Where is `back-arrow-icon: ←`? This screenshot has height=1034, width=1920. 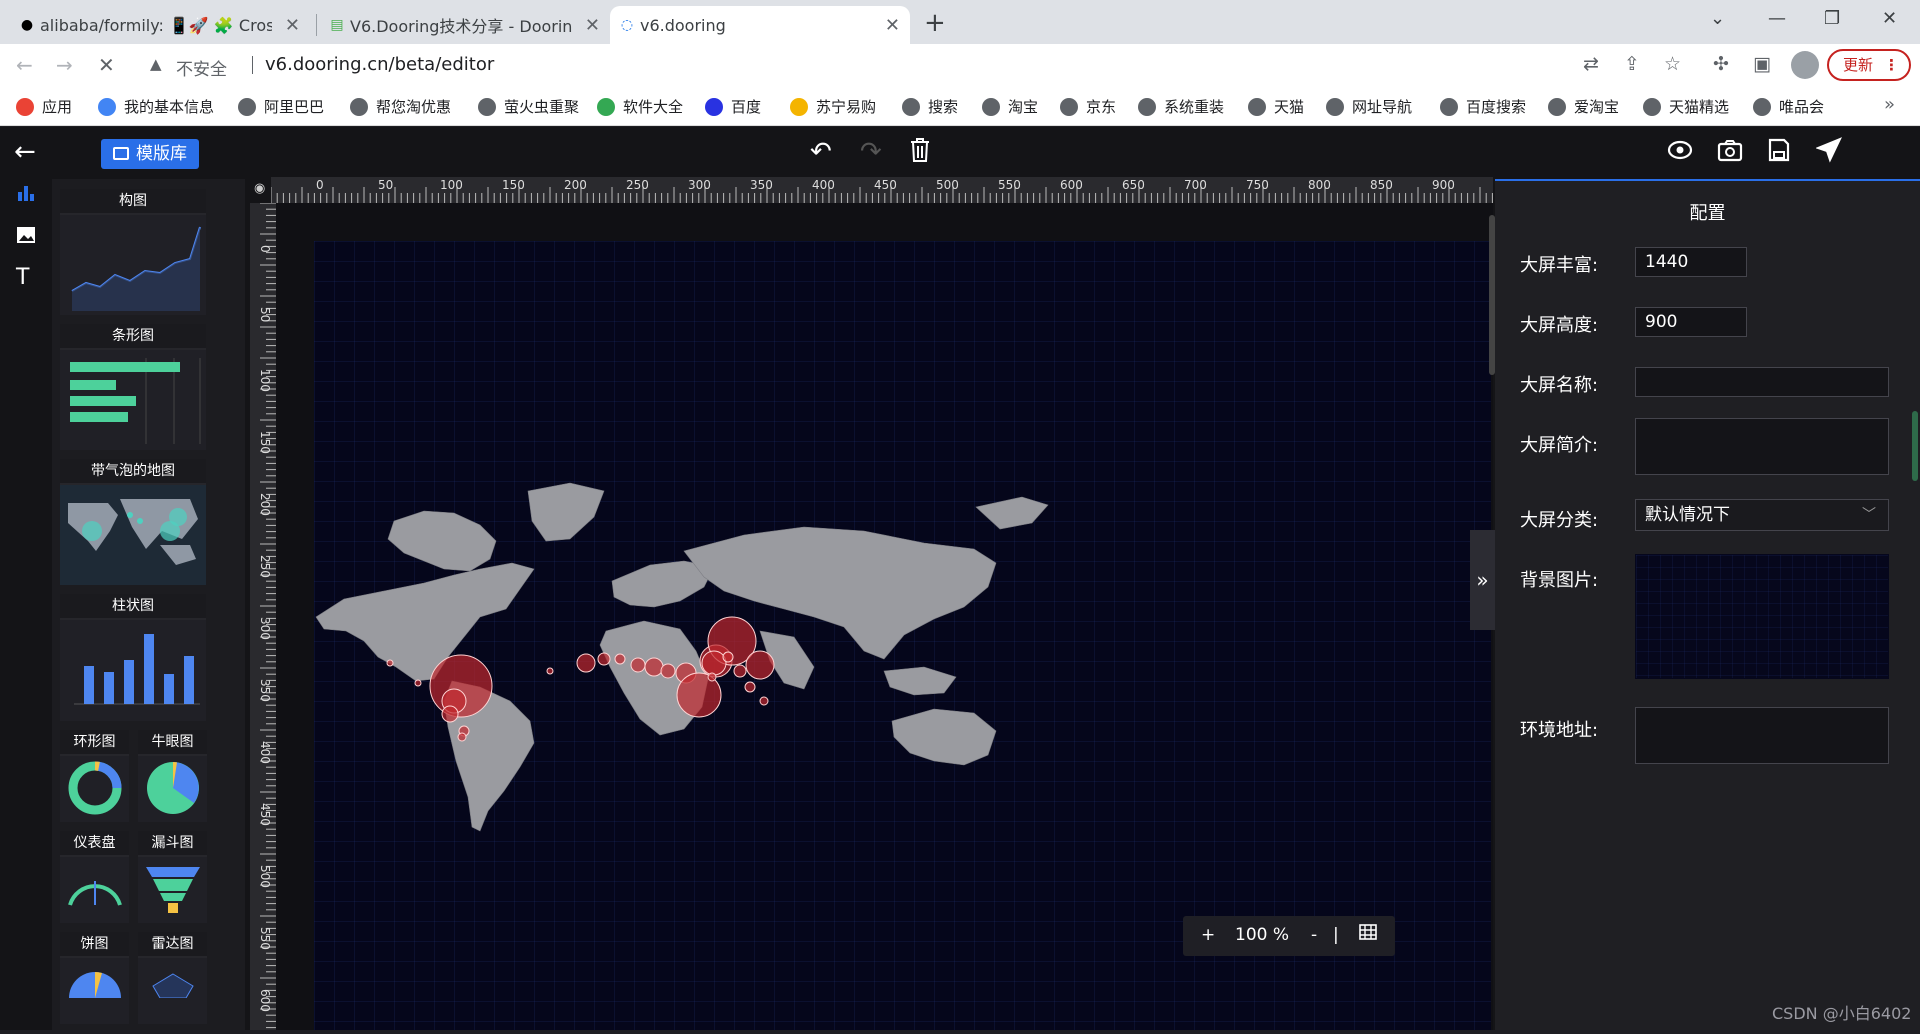
back-arrow-icon: ← is located at coordinates (25, 152).